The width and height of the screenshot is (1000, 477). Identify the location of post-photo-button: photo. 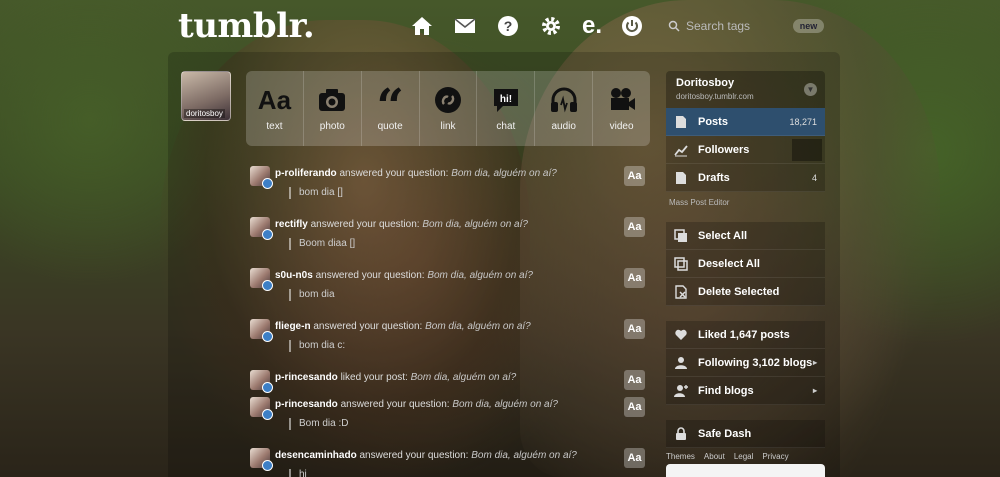
(333, 108).